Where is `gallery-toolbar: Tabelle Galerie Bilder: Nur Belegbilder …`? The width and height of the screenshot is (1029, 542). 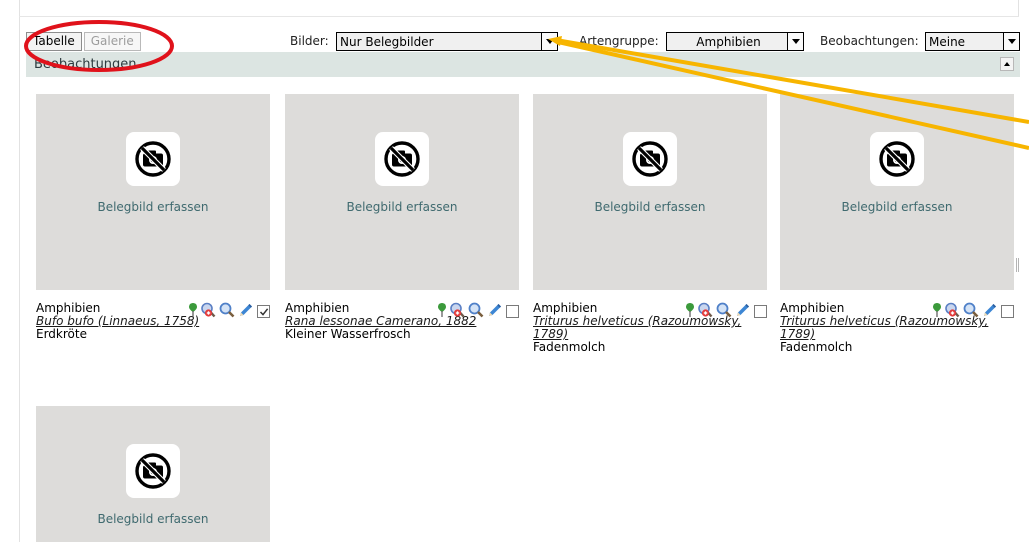 gallery-toolbar: Tabelle Galerie Bilder: Nur Belegbilder … is located at coordinates (525, 42).